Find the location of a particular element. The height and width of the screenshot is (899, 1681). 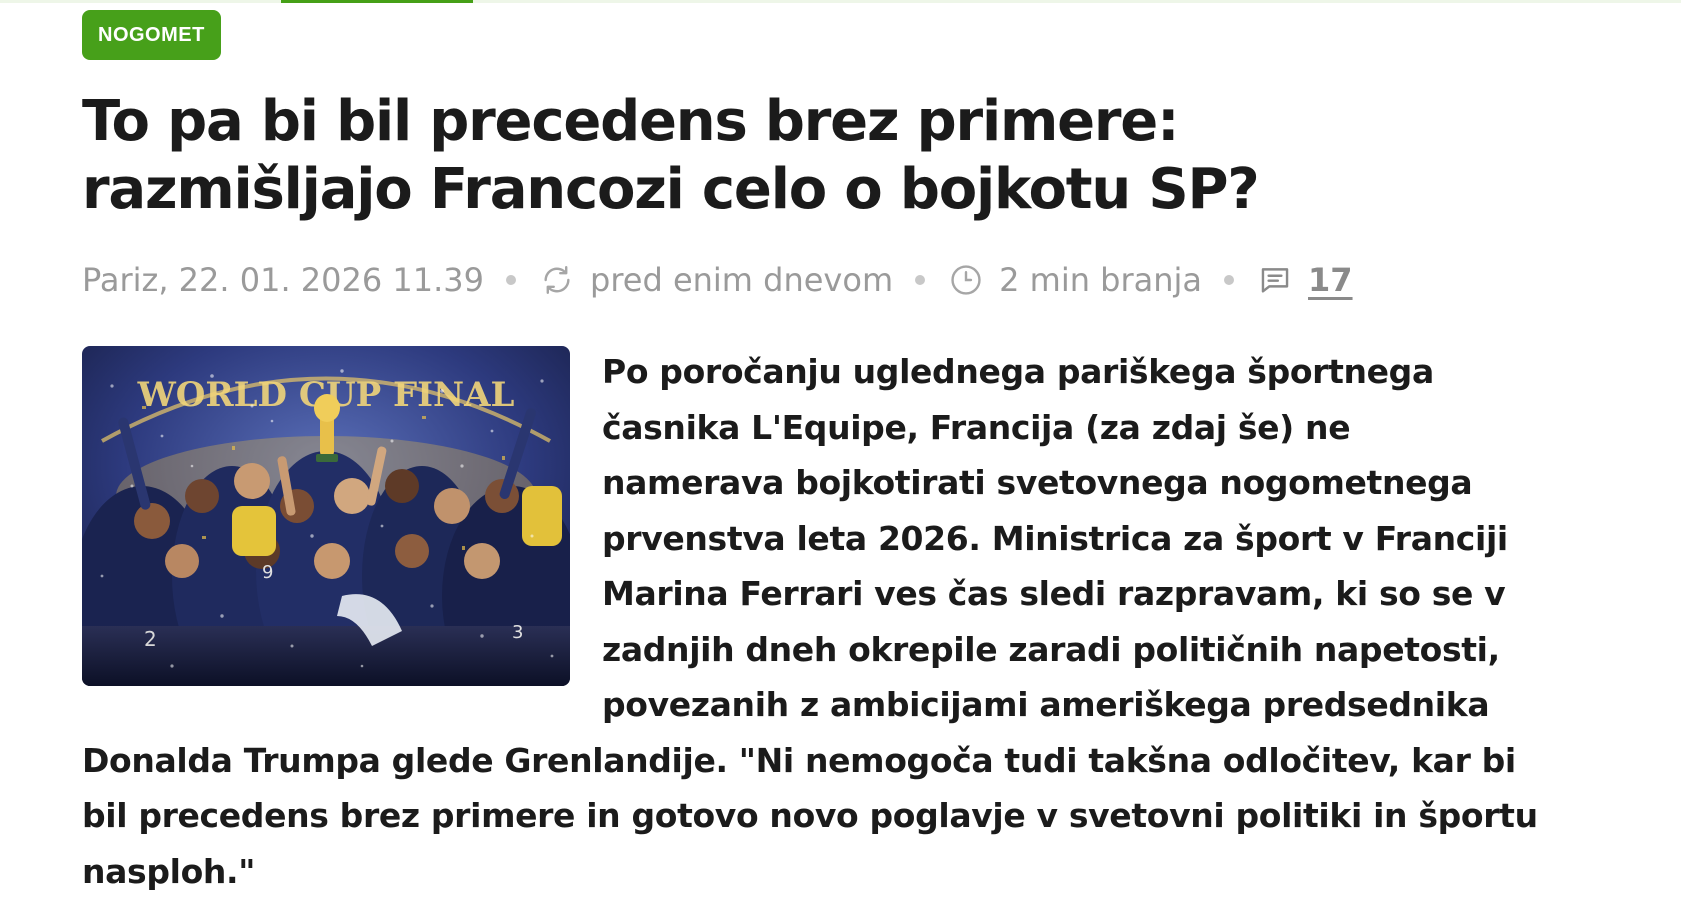

category-badge: NOGOMET is located at coordinates (151, 35).